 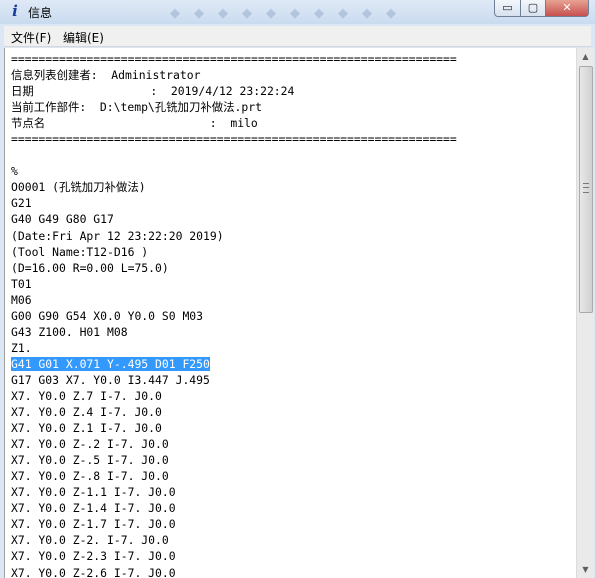 What do you see at coordinates (90, 476) in the screenshot?
I see `text-line-content: X7. Y0.0 Z-.8 I-7. J0.0` at bounding box center [90, 476].